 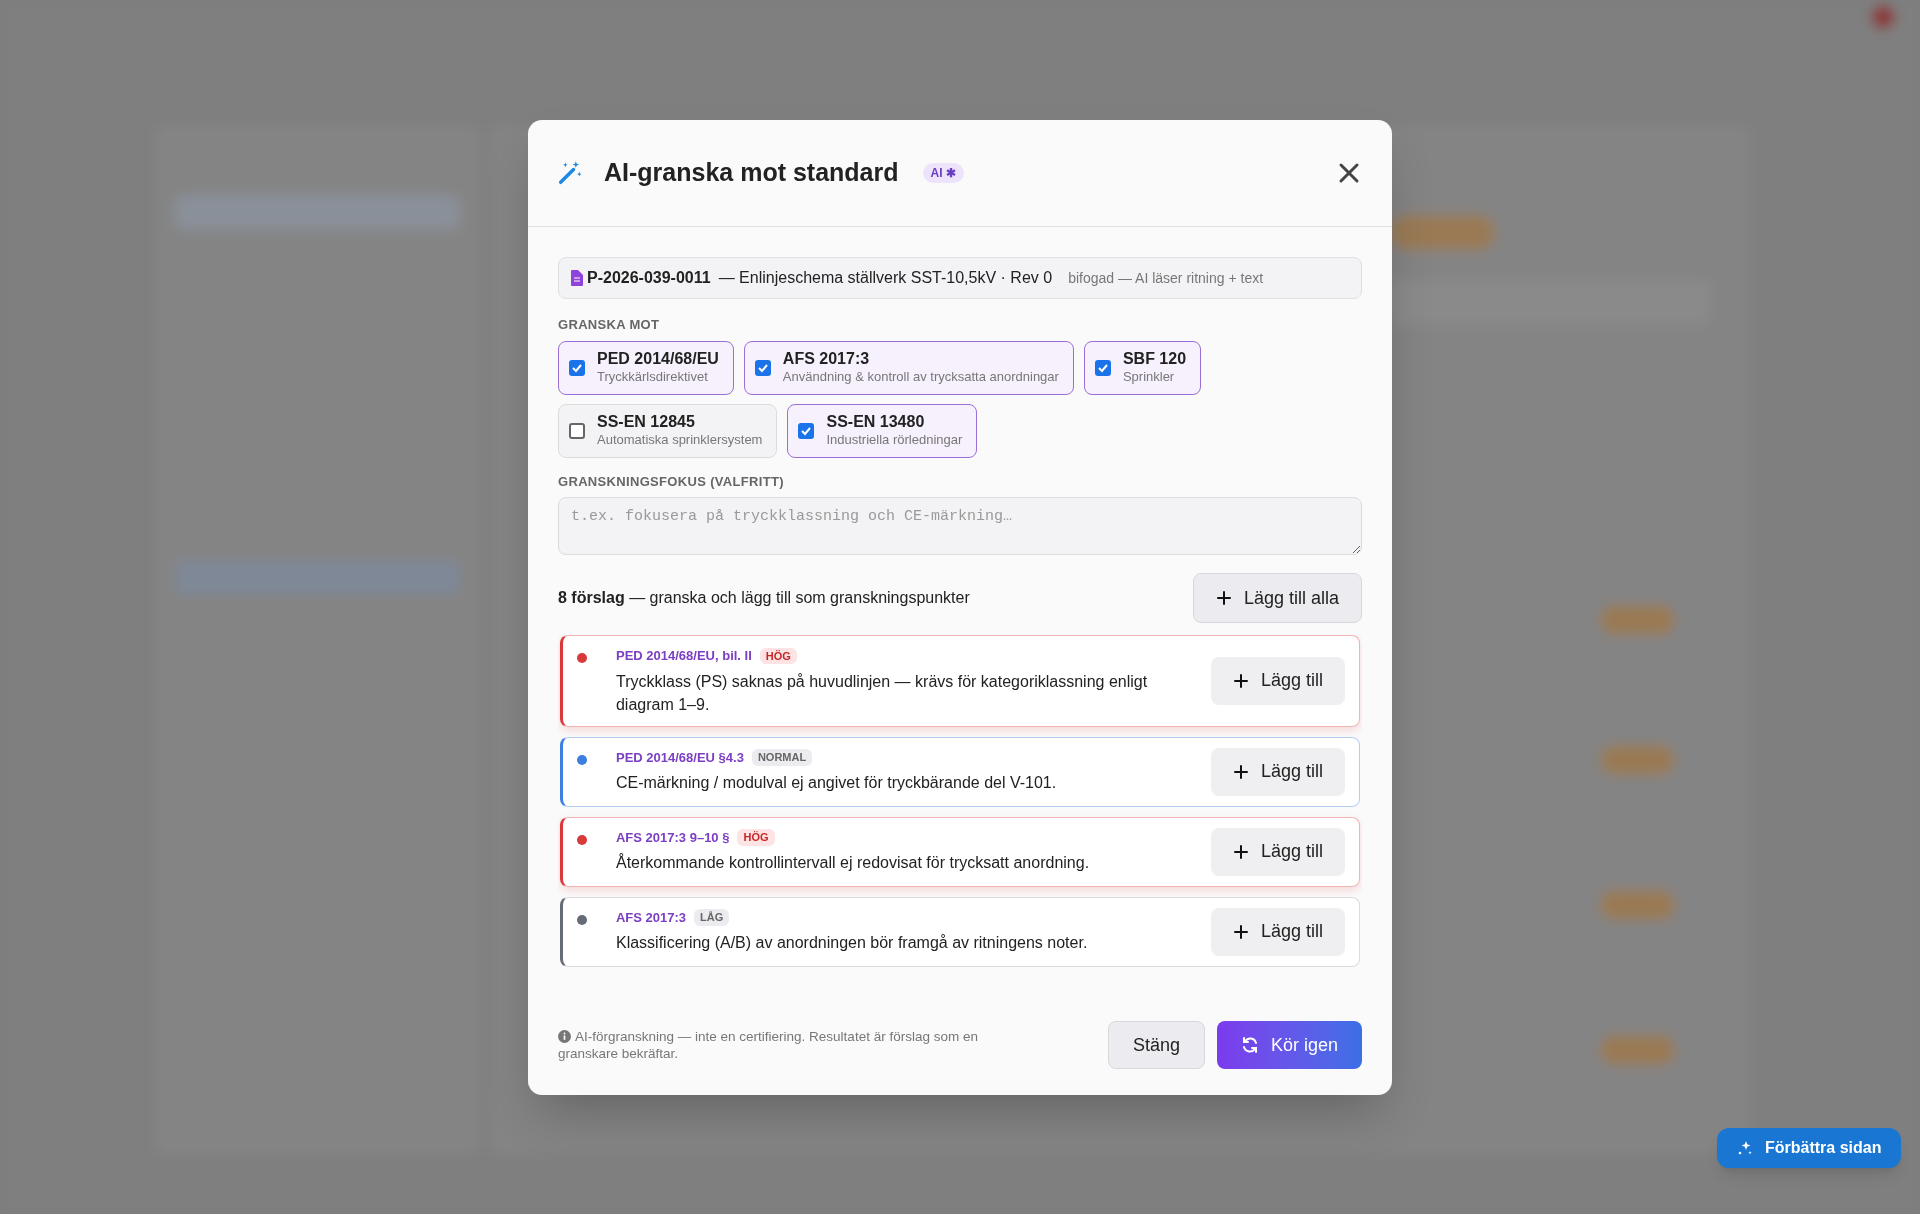 What do you see at coordinates (1249, 1045) in the screenshot?
I see `refresh-icon` at bounding box center [1249, 1045].